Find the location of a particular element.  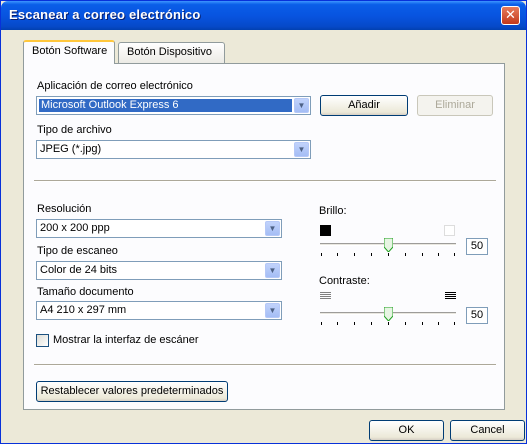

add-button: Añadir is located at coordinates (364, 105).